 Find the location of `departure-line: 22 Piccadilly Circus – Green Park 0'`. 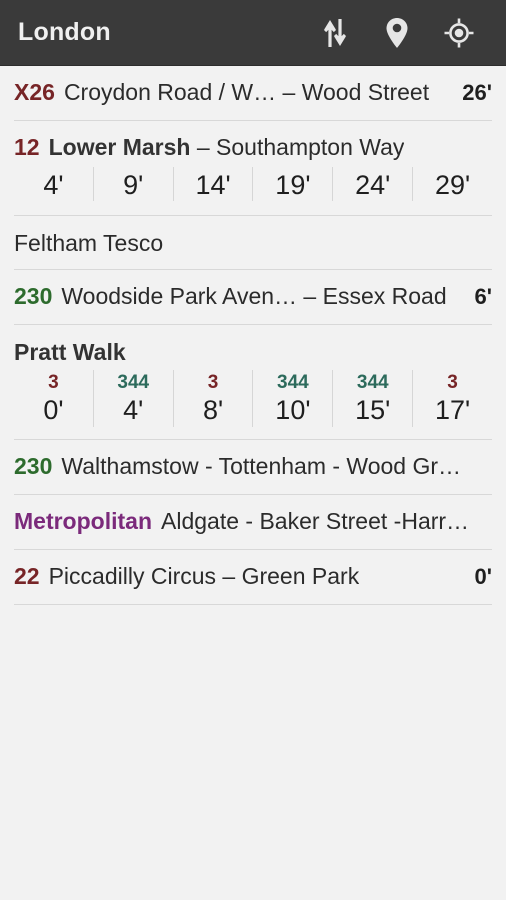

departure-line: 22 Piccadilly Circus – Green Park 0' is located at coordinates (253, 577).